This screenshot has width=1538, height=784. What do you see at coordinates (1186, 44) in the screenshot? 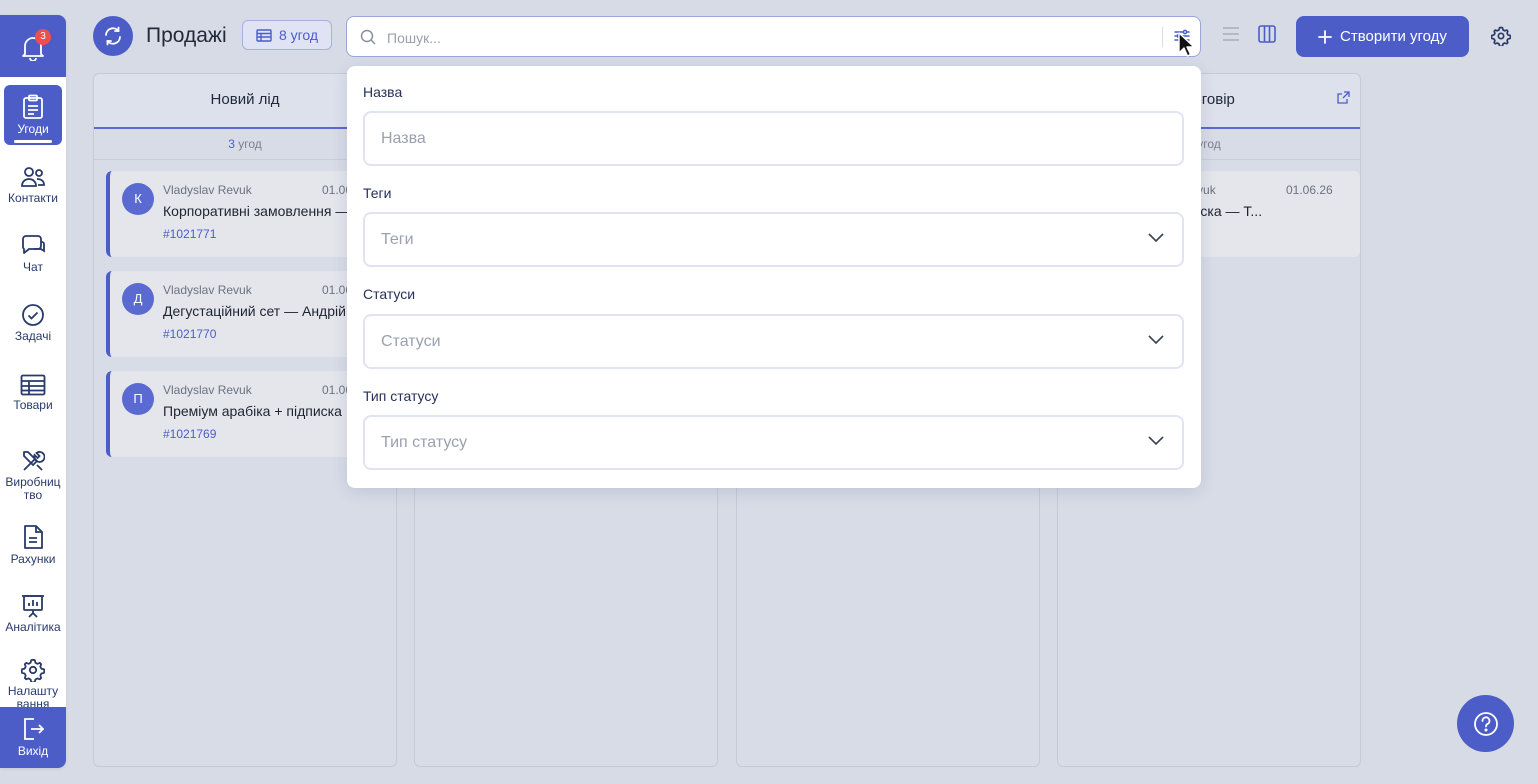
I see `mouse-cursor-icon` at bounding box center [1186, 44].